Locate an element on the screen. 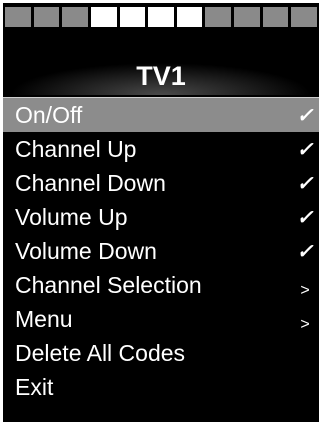 The width and height of the screenshot is (322, 425). progress-indicator is located at coordinates (161, 17).